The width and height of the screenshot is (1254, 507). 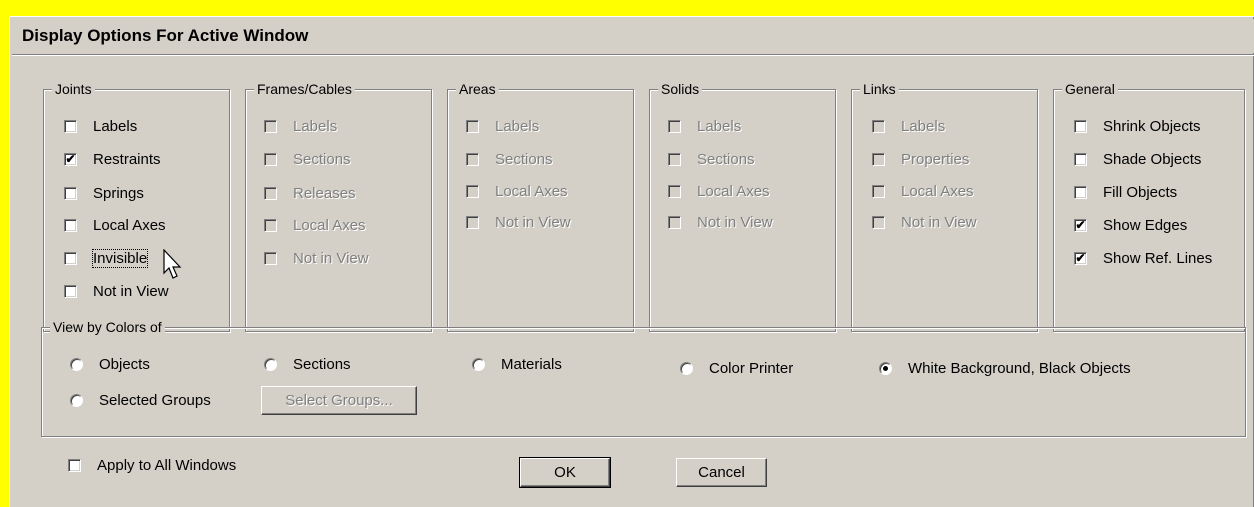 What do you see at coordinates (315, 225) in the screenshot?
I see `frames-local-axes-checkbox: Local Axes` at bounding box center [315, 225].